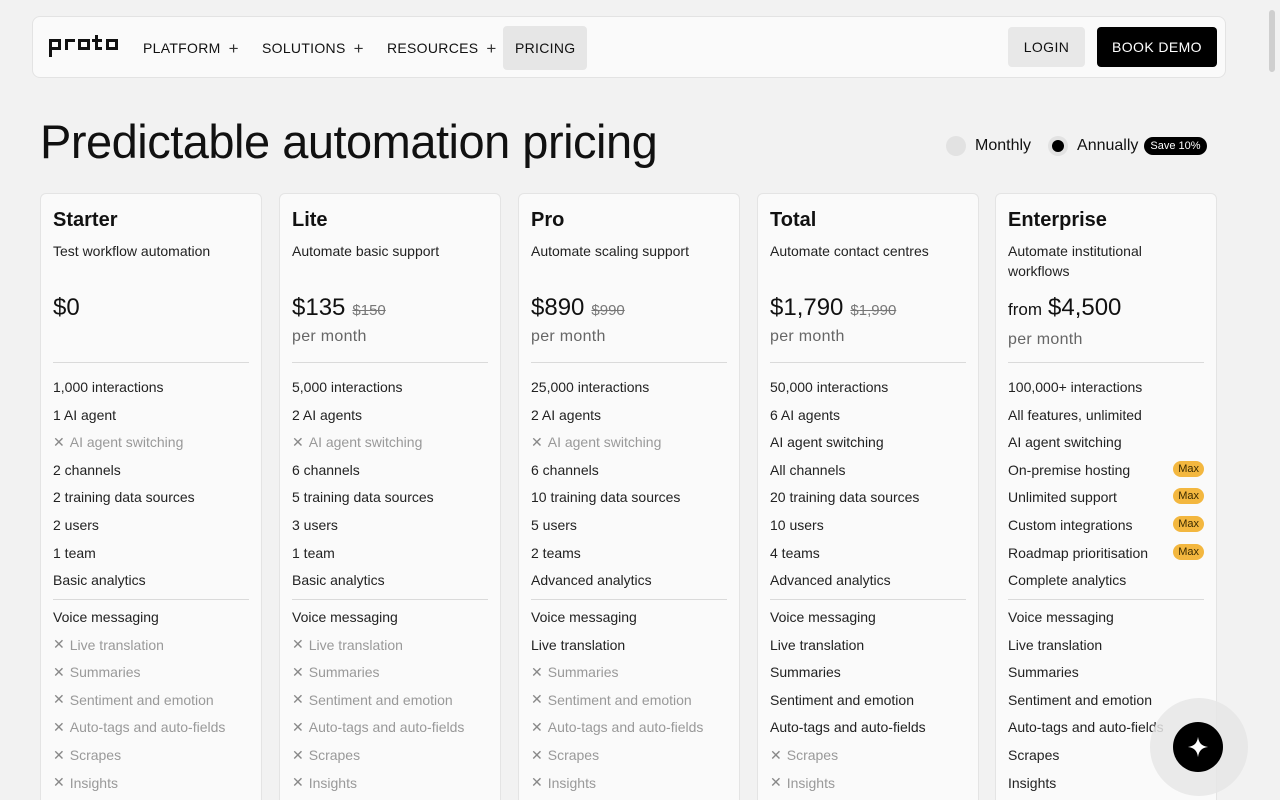  What do you see at coordinates (66, 308) in the screenshot?
I see `price-row: $0` at bounding box center [66, 308].